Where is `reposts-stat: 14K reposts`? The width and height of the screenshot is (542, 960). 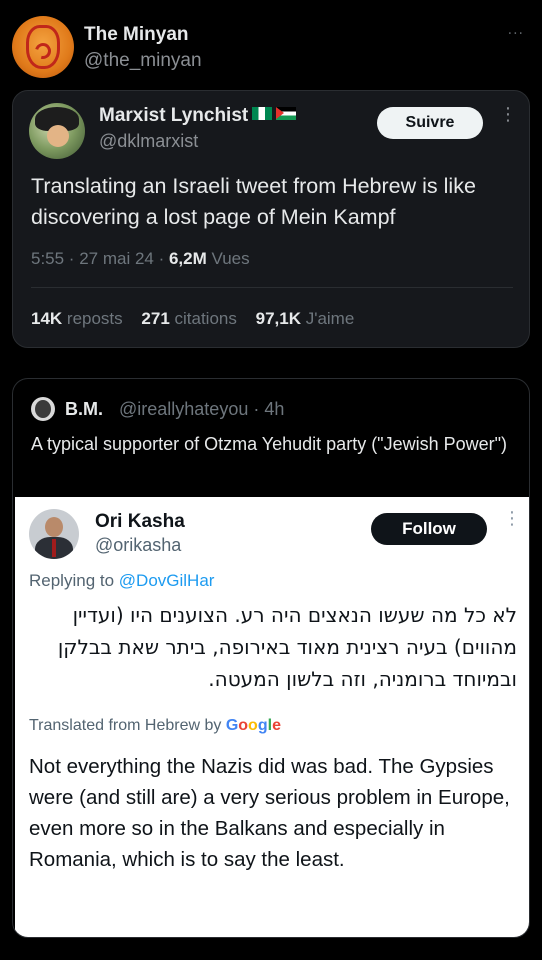
reposts-stat: 14K reposts is located at coordinates (77, 318).